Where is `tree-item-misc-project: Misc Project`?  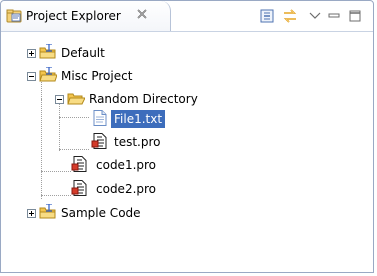
tree-item-misc-project: Misc Project is located at coordinates (151, 76).